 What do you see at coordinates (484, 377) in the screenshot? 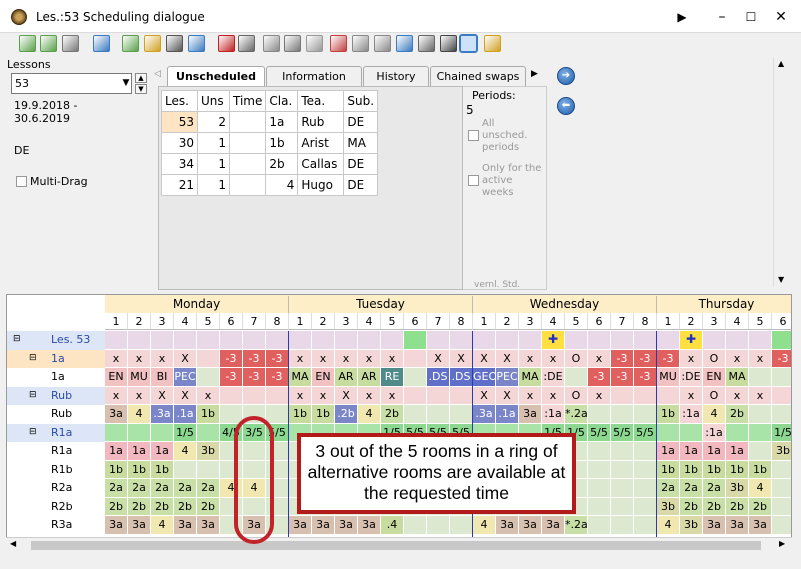
I see `grid-cell: GEO` at bounding box center [484, 377].